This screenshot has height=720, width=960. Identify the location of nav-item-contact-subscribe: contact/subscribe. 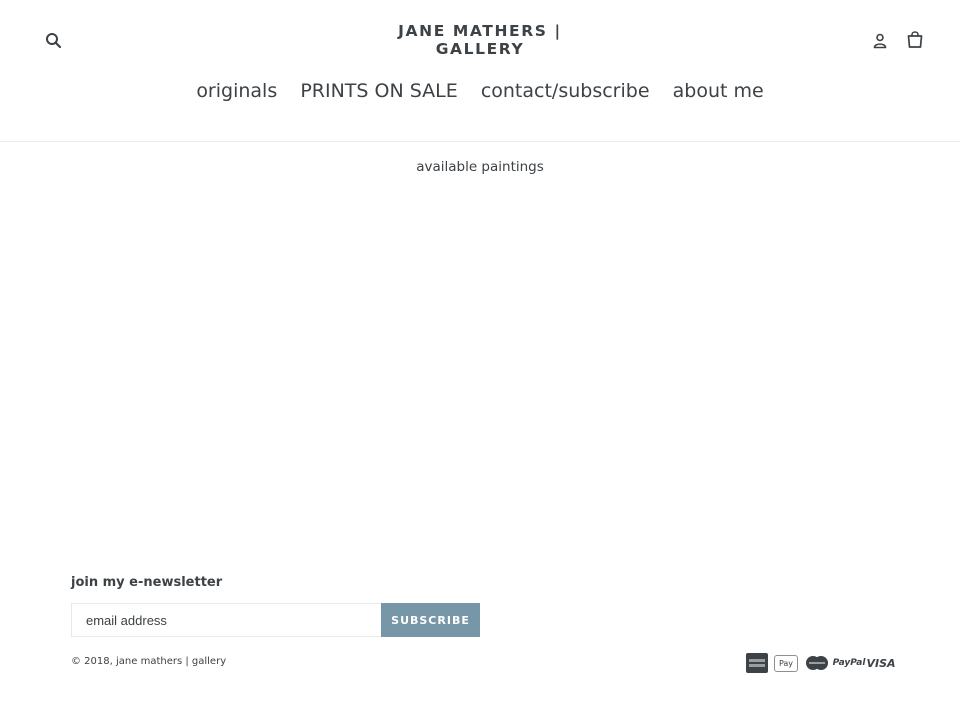
(565, 91).